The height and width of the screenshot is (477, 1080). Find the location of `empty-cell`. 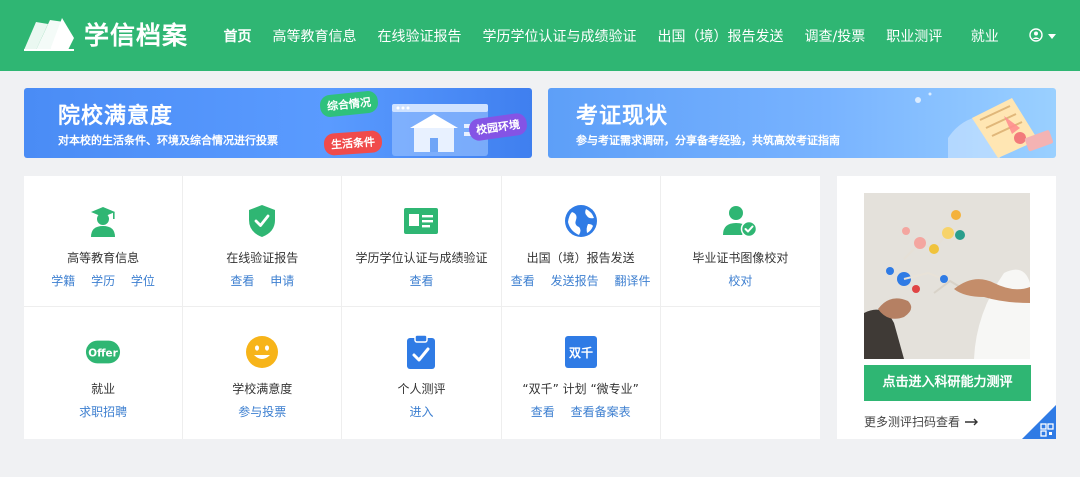

empty-cell is located at coordinates (740, 373).